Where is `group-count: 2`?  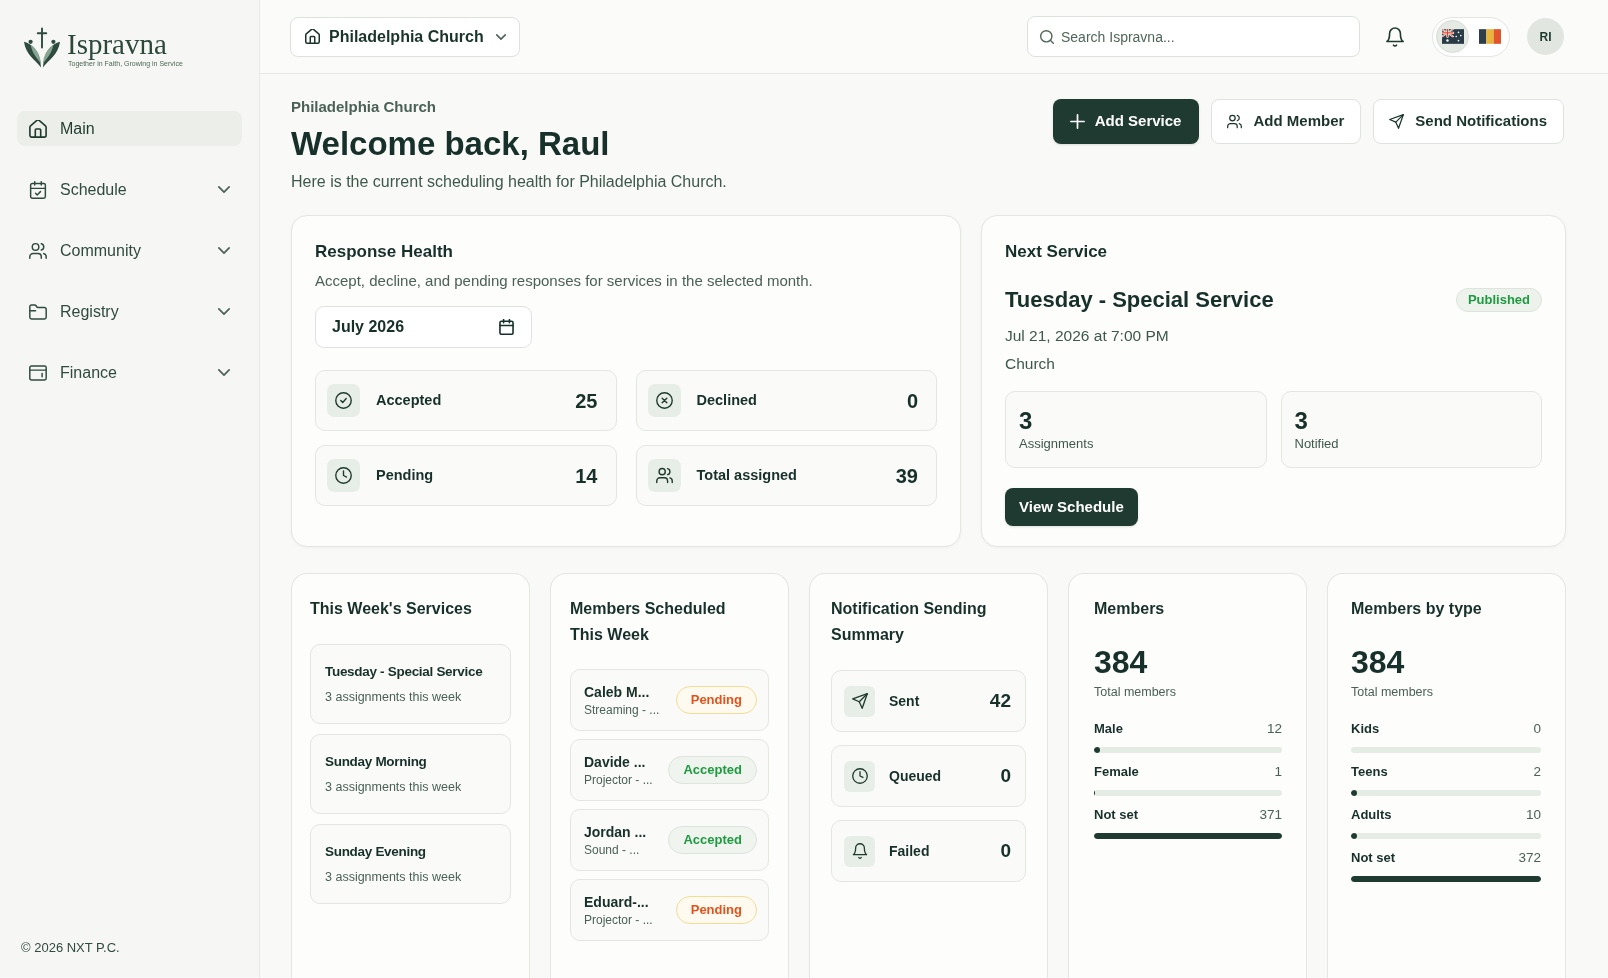 group-count: 2 is located at coordinates (1537, 772).